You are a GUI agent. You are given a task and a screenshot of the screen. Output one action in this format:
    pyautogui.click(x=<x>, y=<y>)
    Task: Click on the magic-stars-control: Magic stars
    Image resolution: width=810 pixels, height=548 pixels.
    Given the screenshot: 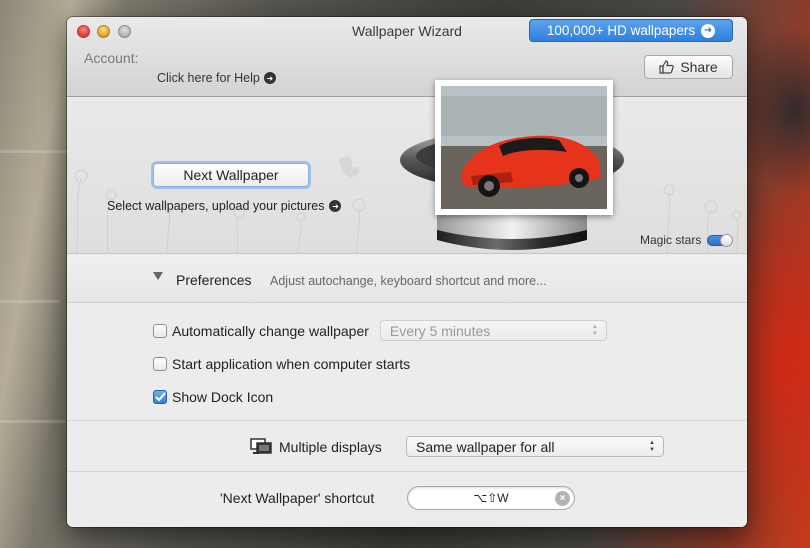 What is the action you would take?
    pyautogui.click(x=687, y=240)
    